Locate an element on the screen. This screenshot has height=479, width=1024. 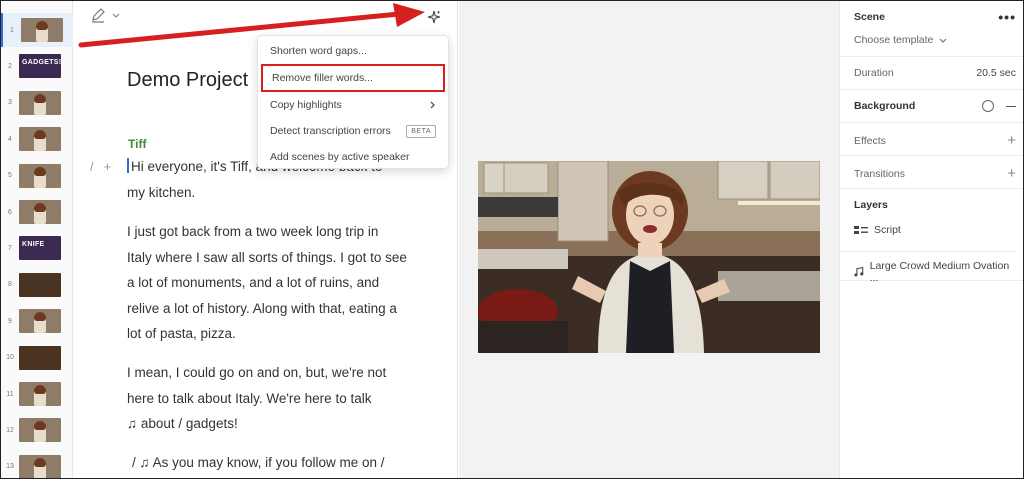
scene-thumbnail: 4 is located at coordinates (37, 139).